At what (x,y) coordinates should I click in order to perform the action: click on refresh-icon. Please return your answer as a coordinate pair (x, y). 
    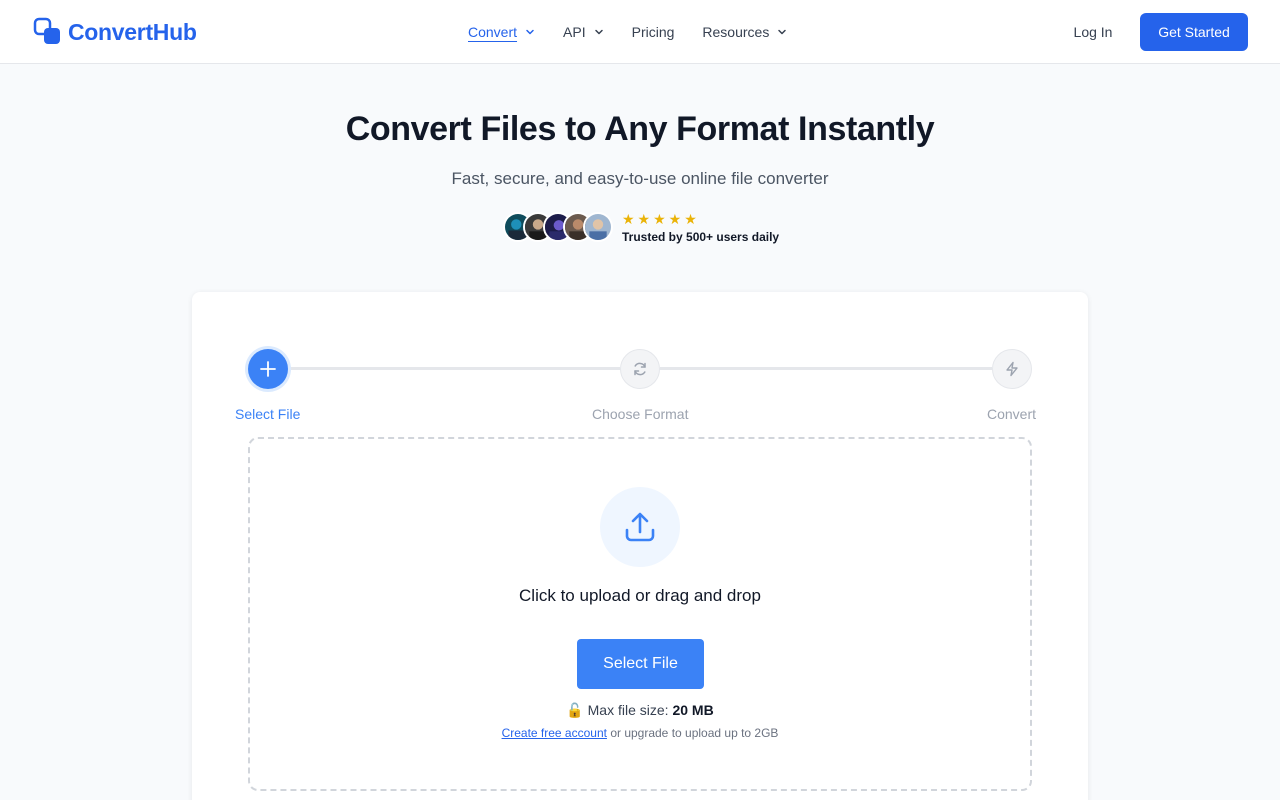
    Looking at the image, I should click on (640, 369).